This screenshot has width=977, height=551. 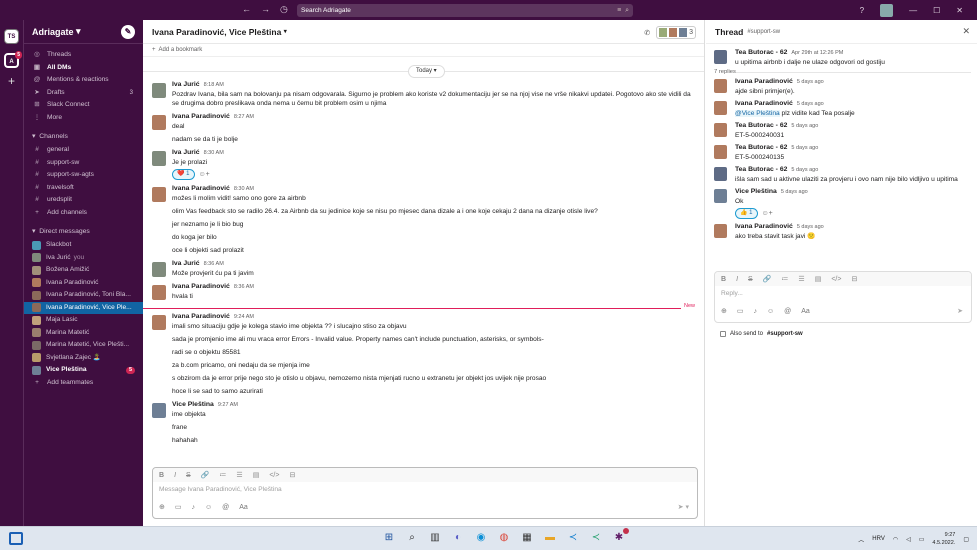 What do you see at coordinates (854, 279) in the screenshot?
I see `code-block-icon: ⊟` at bounding box center [854, 279].